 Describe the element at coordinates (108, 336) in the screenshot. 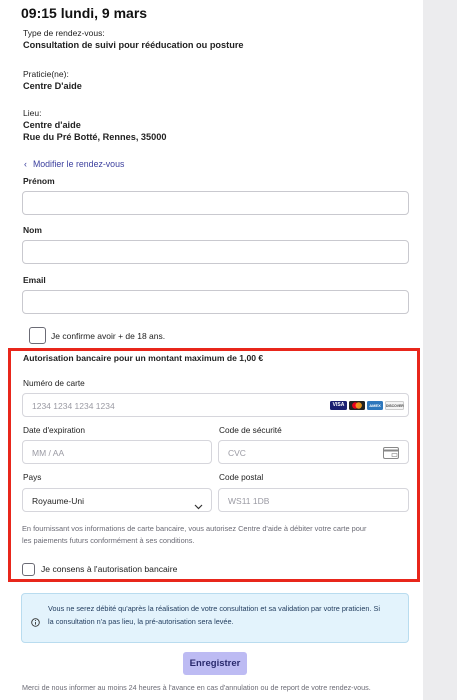

I see `age-confirm-label: Je confirme avoir + de 18 ans.` at that location.